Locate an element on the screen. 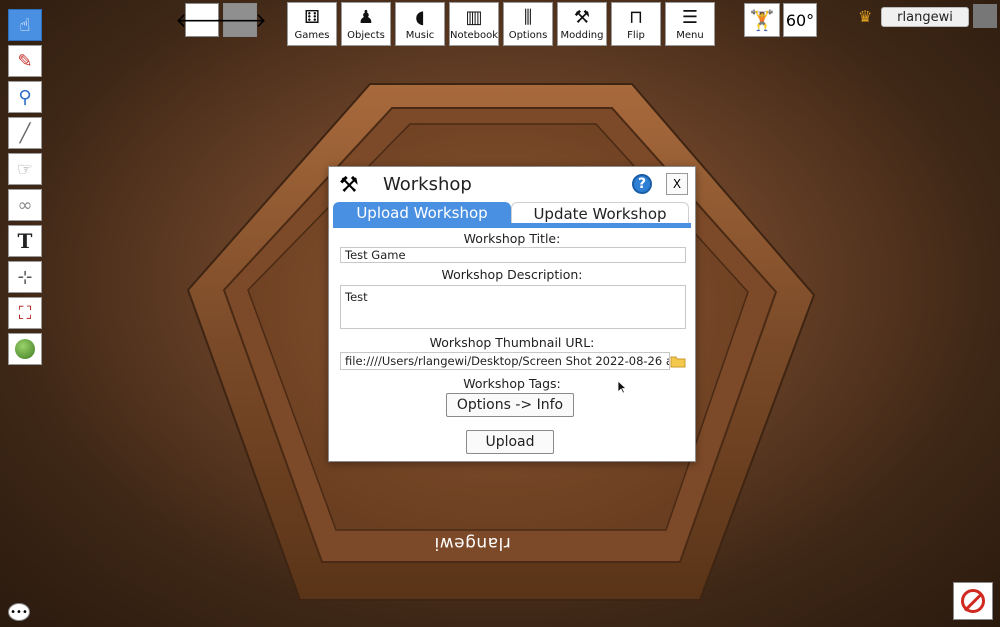  tab-underline is located at coordinates (512, 225).